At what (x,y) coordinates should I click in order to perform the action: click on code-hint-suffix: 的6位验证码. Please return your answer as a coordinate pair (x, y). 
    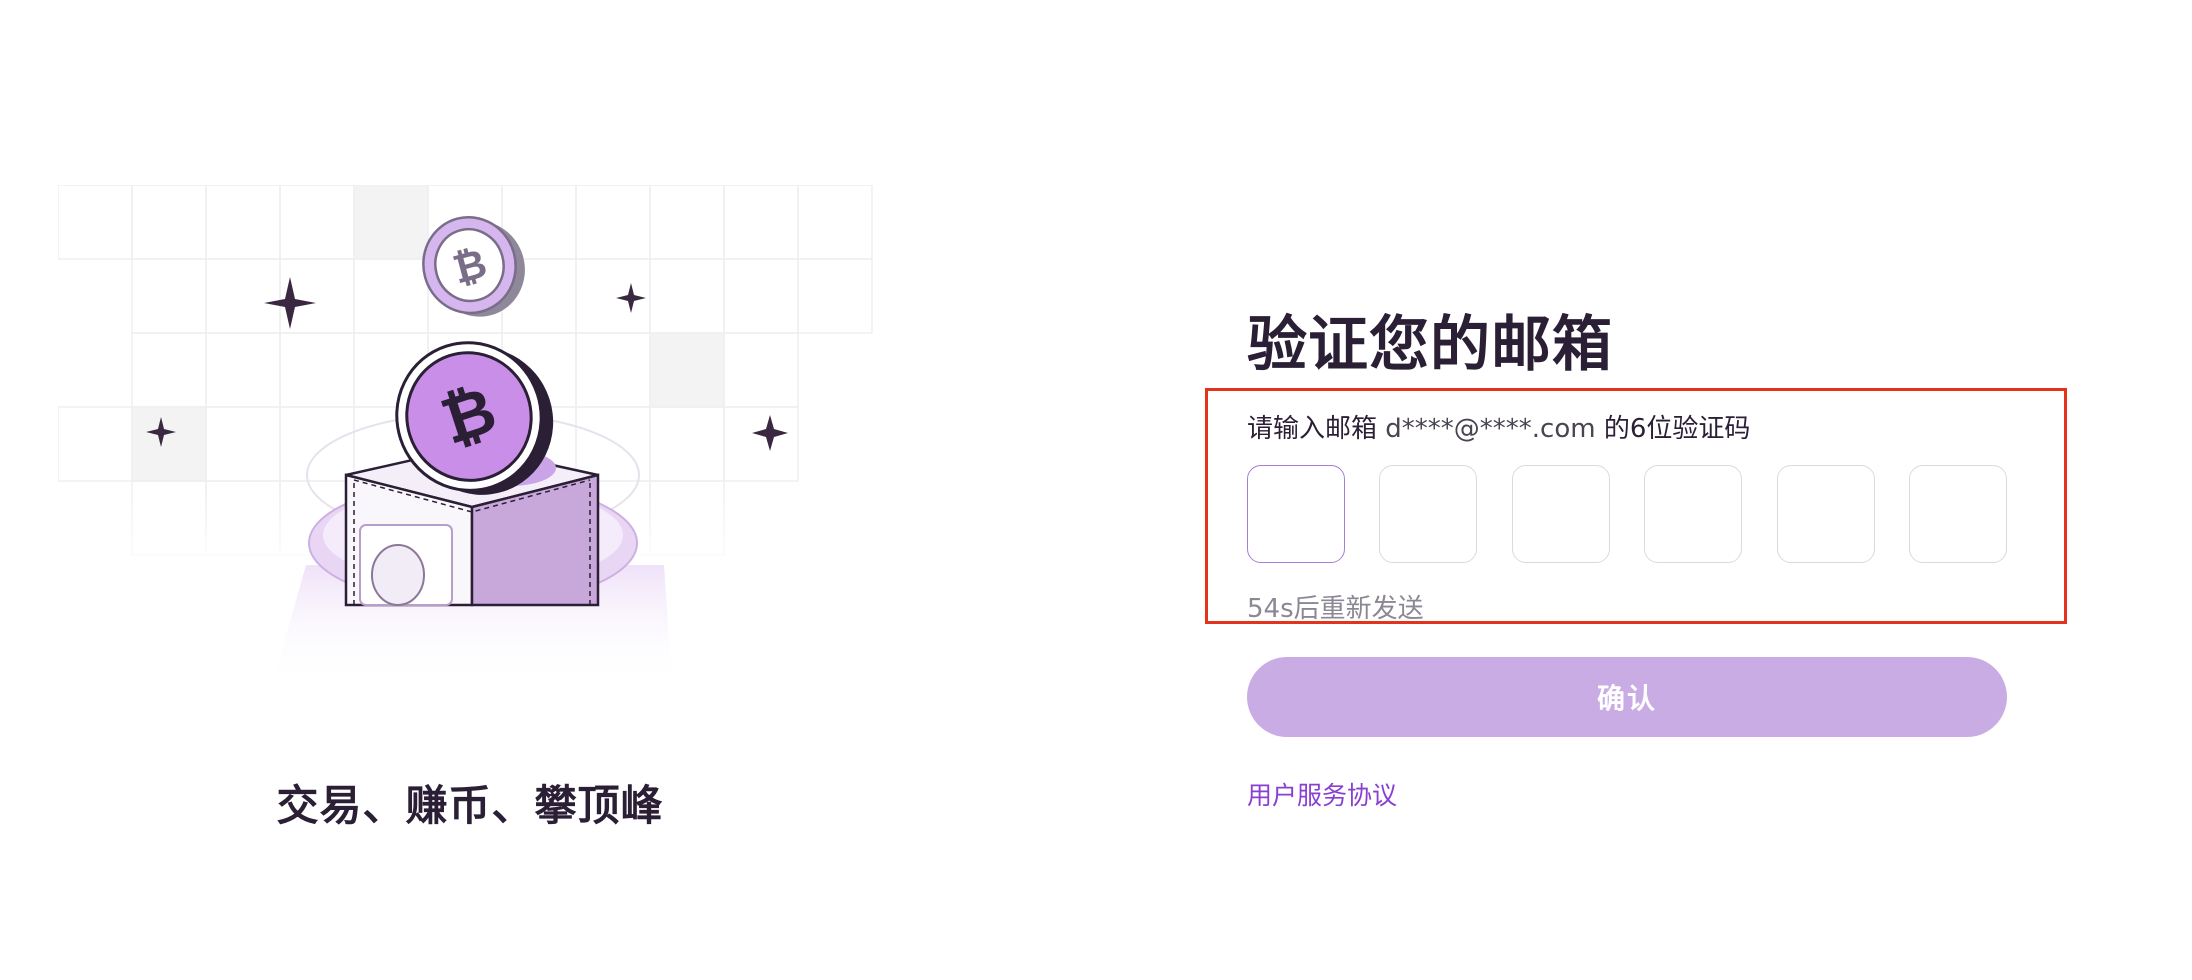
    Looking at the image, I should click on (1673, 429).